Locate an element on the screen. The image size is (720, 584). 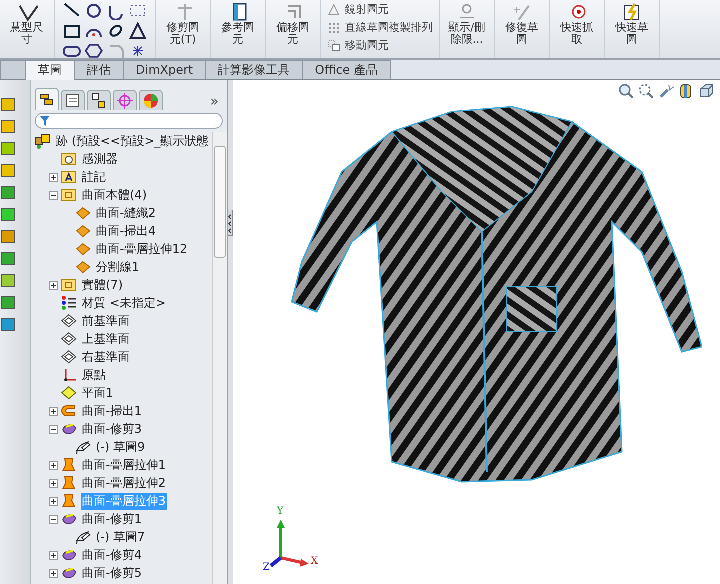
ribbon-button: 鏡射圖元 is located at coordinates (380, 9).